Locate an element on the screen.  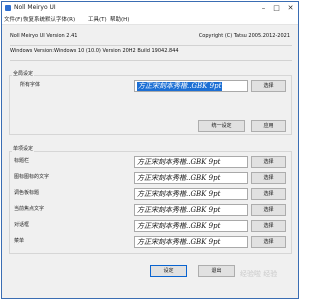
maximize-icon: □ is located at coordinates (276, 8).